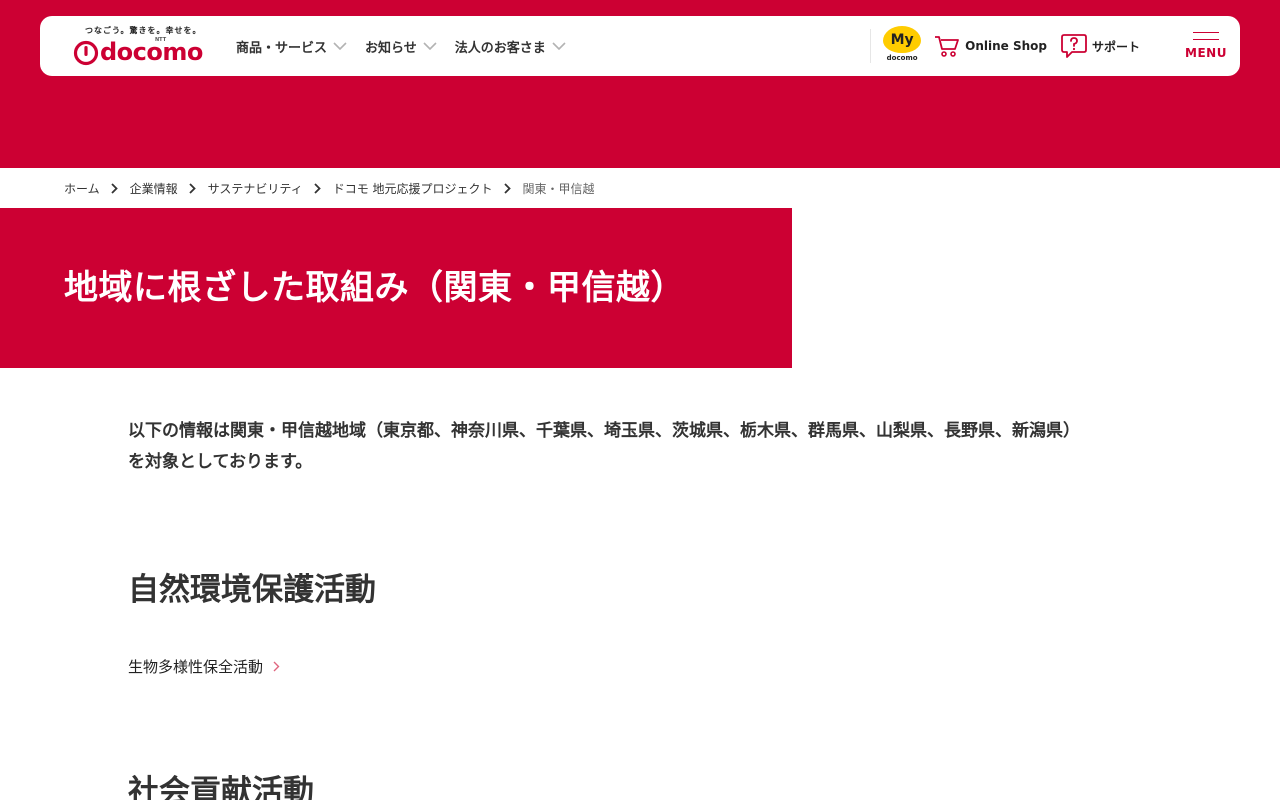 The image size is (1280, 800). Describe the element at coordinates (1115, 46) in the screenshot. I see `support-label: サポート` at that location.